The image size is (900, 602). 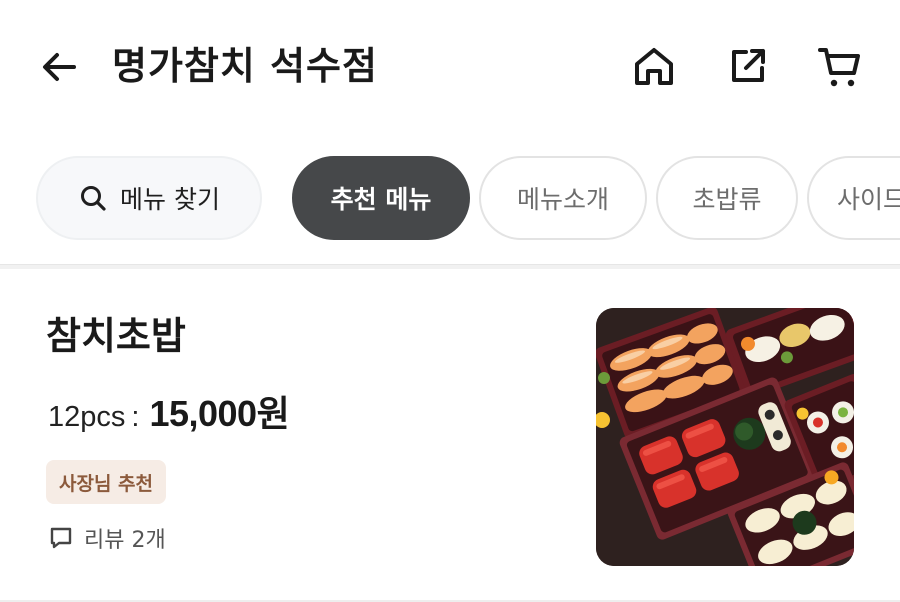 What do you see at coordinates (116, 336) in the screenshot?
I see `menu-item-name: 참치초밥` at bounding box center [116, 336].